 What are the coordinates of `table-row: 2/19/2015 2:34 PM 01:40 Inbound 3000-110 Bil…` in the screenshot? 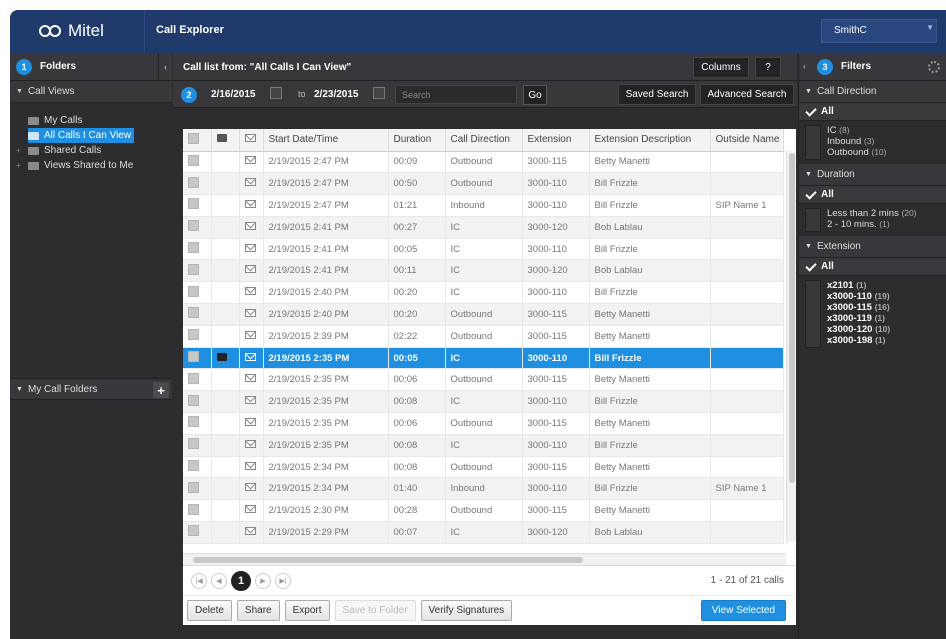 It's located at (483, 489).